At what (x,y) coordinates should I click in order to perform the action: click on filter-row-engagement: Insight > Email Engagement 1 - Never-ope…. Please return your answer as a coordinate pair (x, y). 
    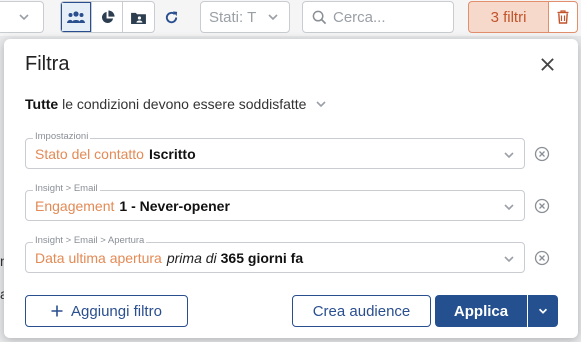
    Looking at the image, I should click on (275, 202).